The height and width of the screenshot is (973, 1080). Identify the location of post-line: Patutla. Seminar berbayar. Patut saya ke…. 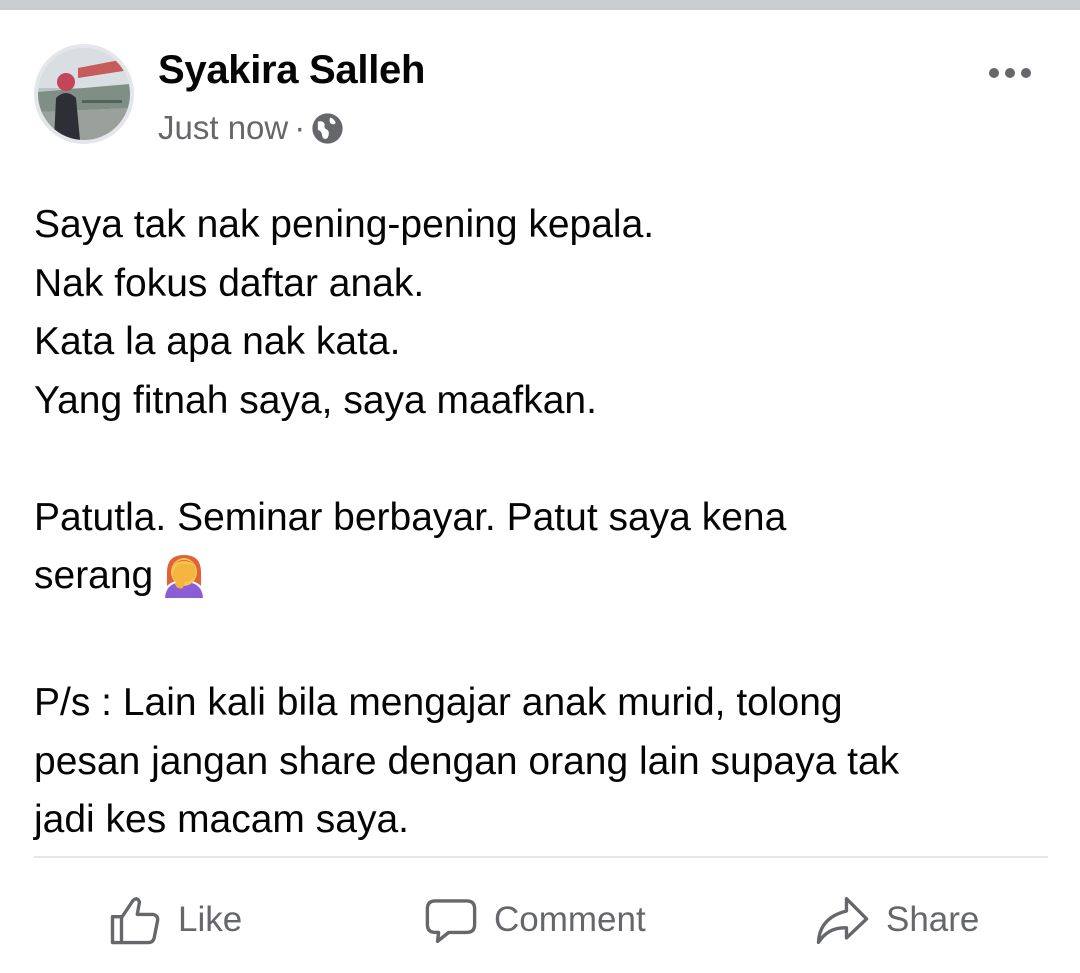
(410, 517).